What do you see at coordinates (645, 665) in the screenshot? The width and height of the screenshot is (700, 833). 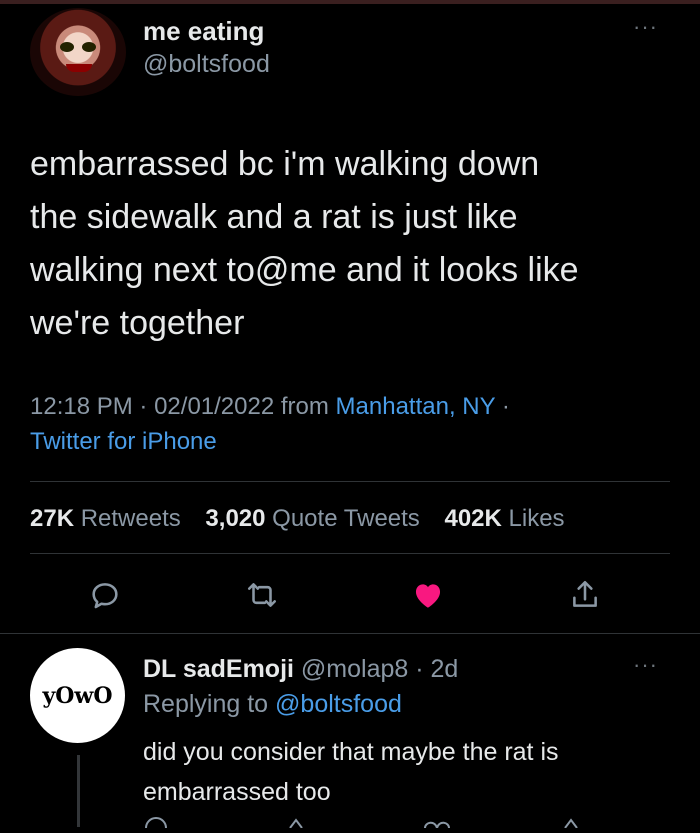 I see `reply-more-options-icon: ···` at bounding box center [645, 665].